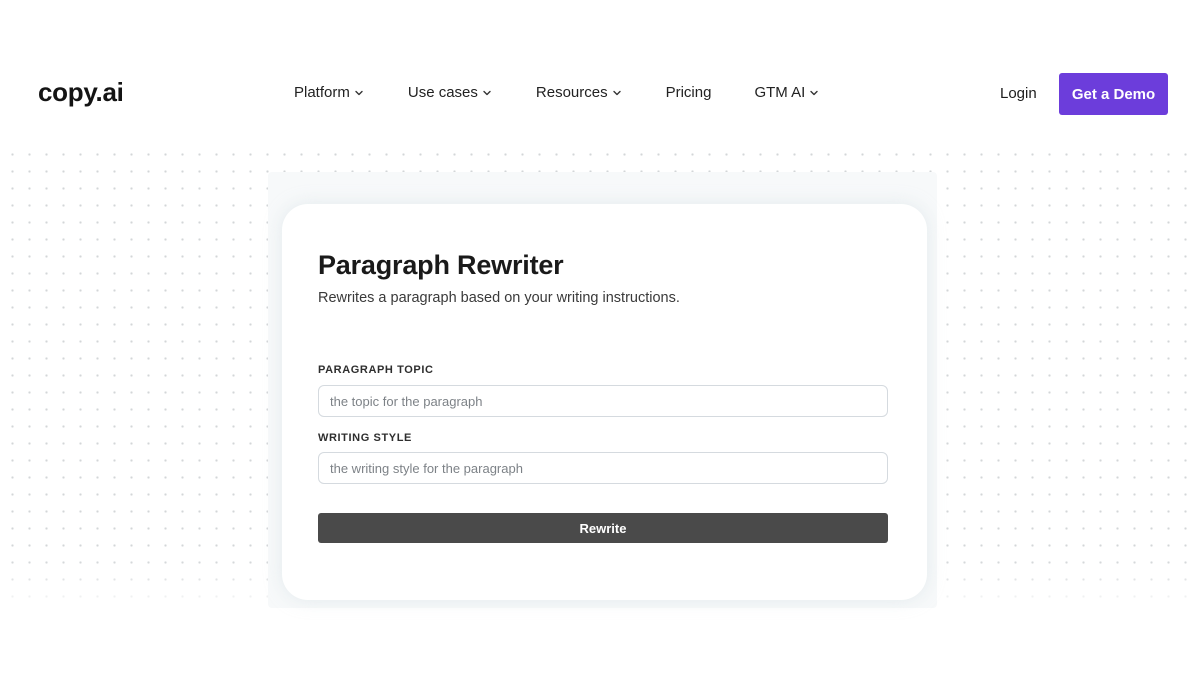  I want to click on nav-item-label: Pricing, so click(688, 92).